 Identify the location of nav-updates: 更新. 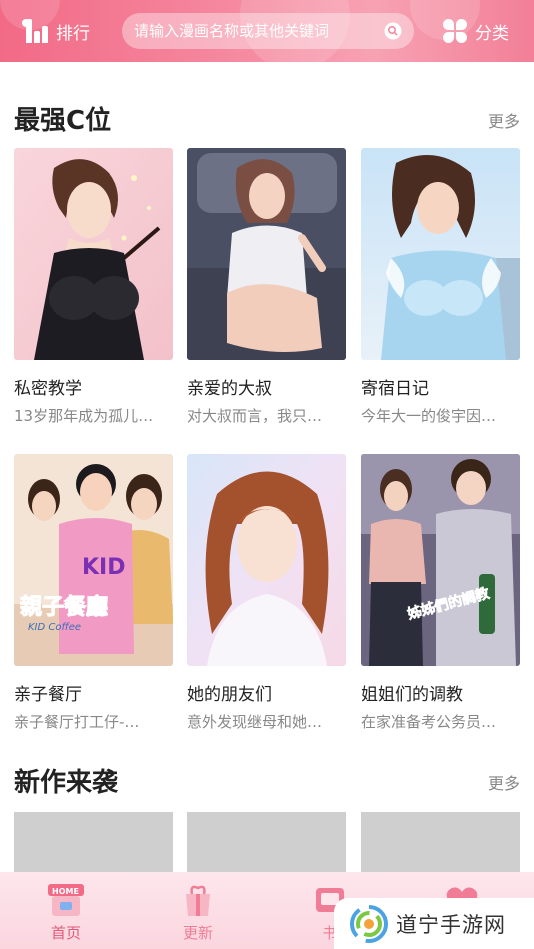
(198, 911).